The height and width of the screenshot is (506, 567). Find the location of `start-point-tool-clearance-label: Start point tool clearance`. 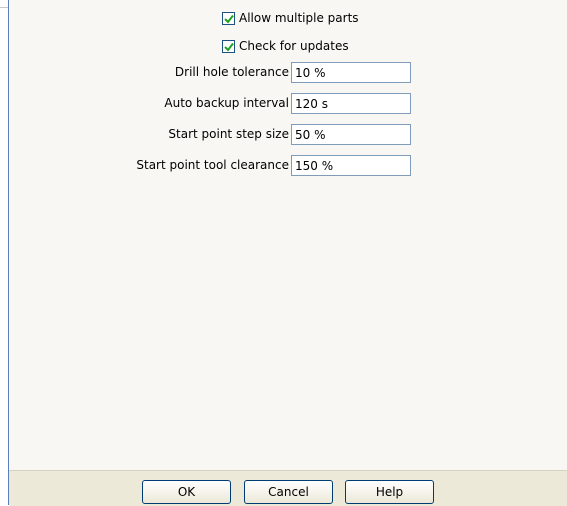

start-point-tool-clearance-label: Start point tool clearance is located at coordinates (212, 165).